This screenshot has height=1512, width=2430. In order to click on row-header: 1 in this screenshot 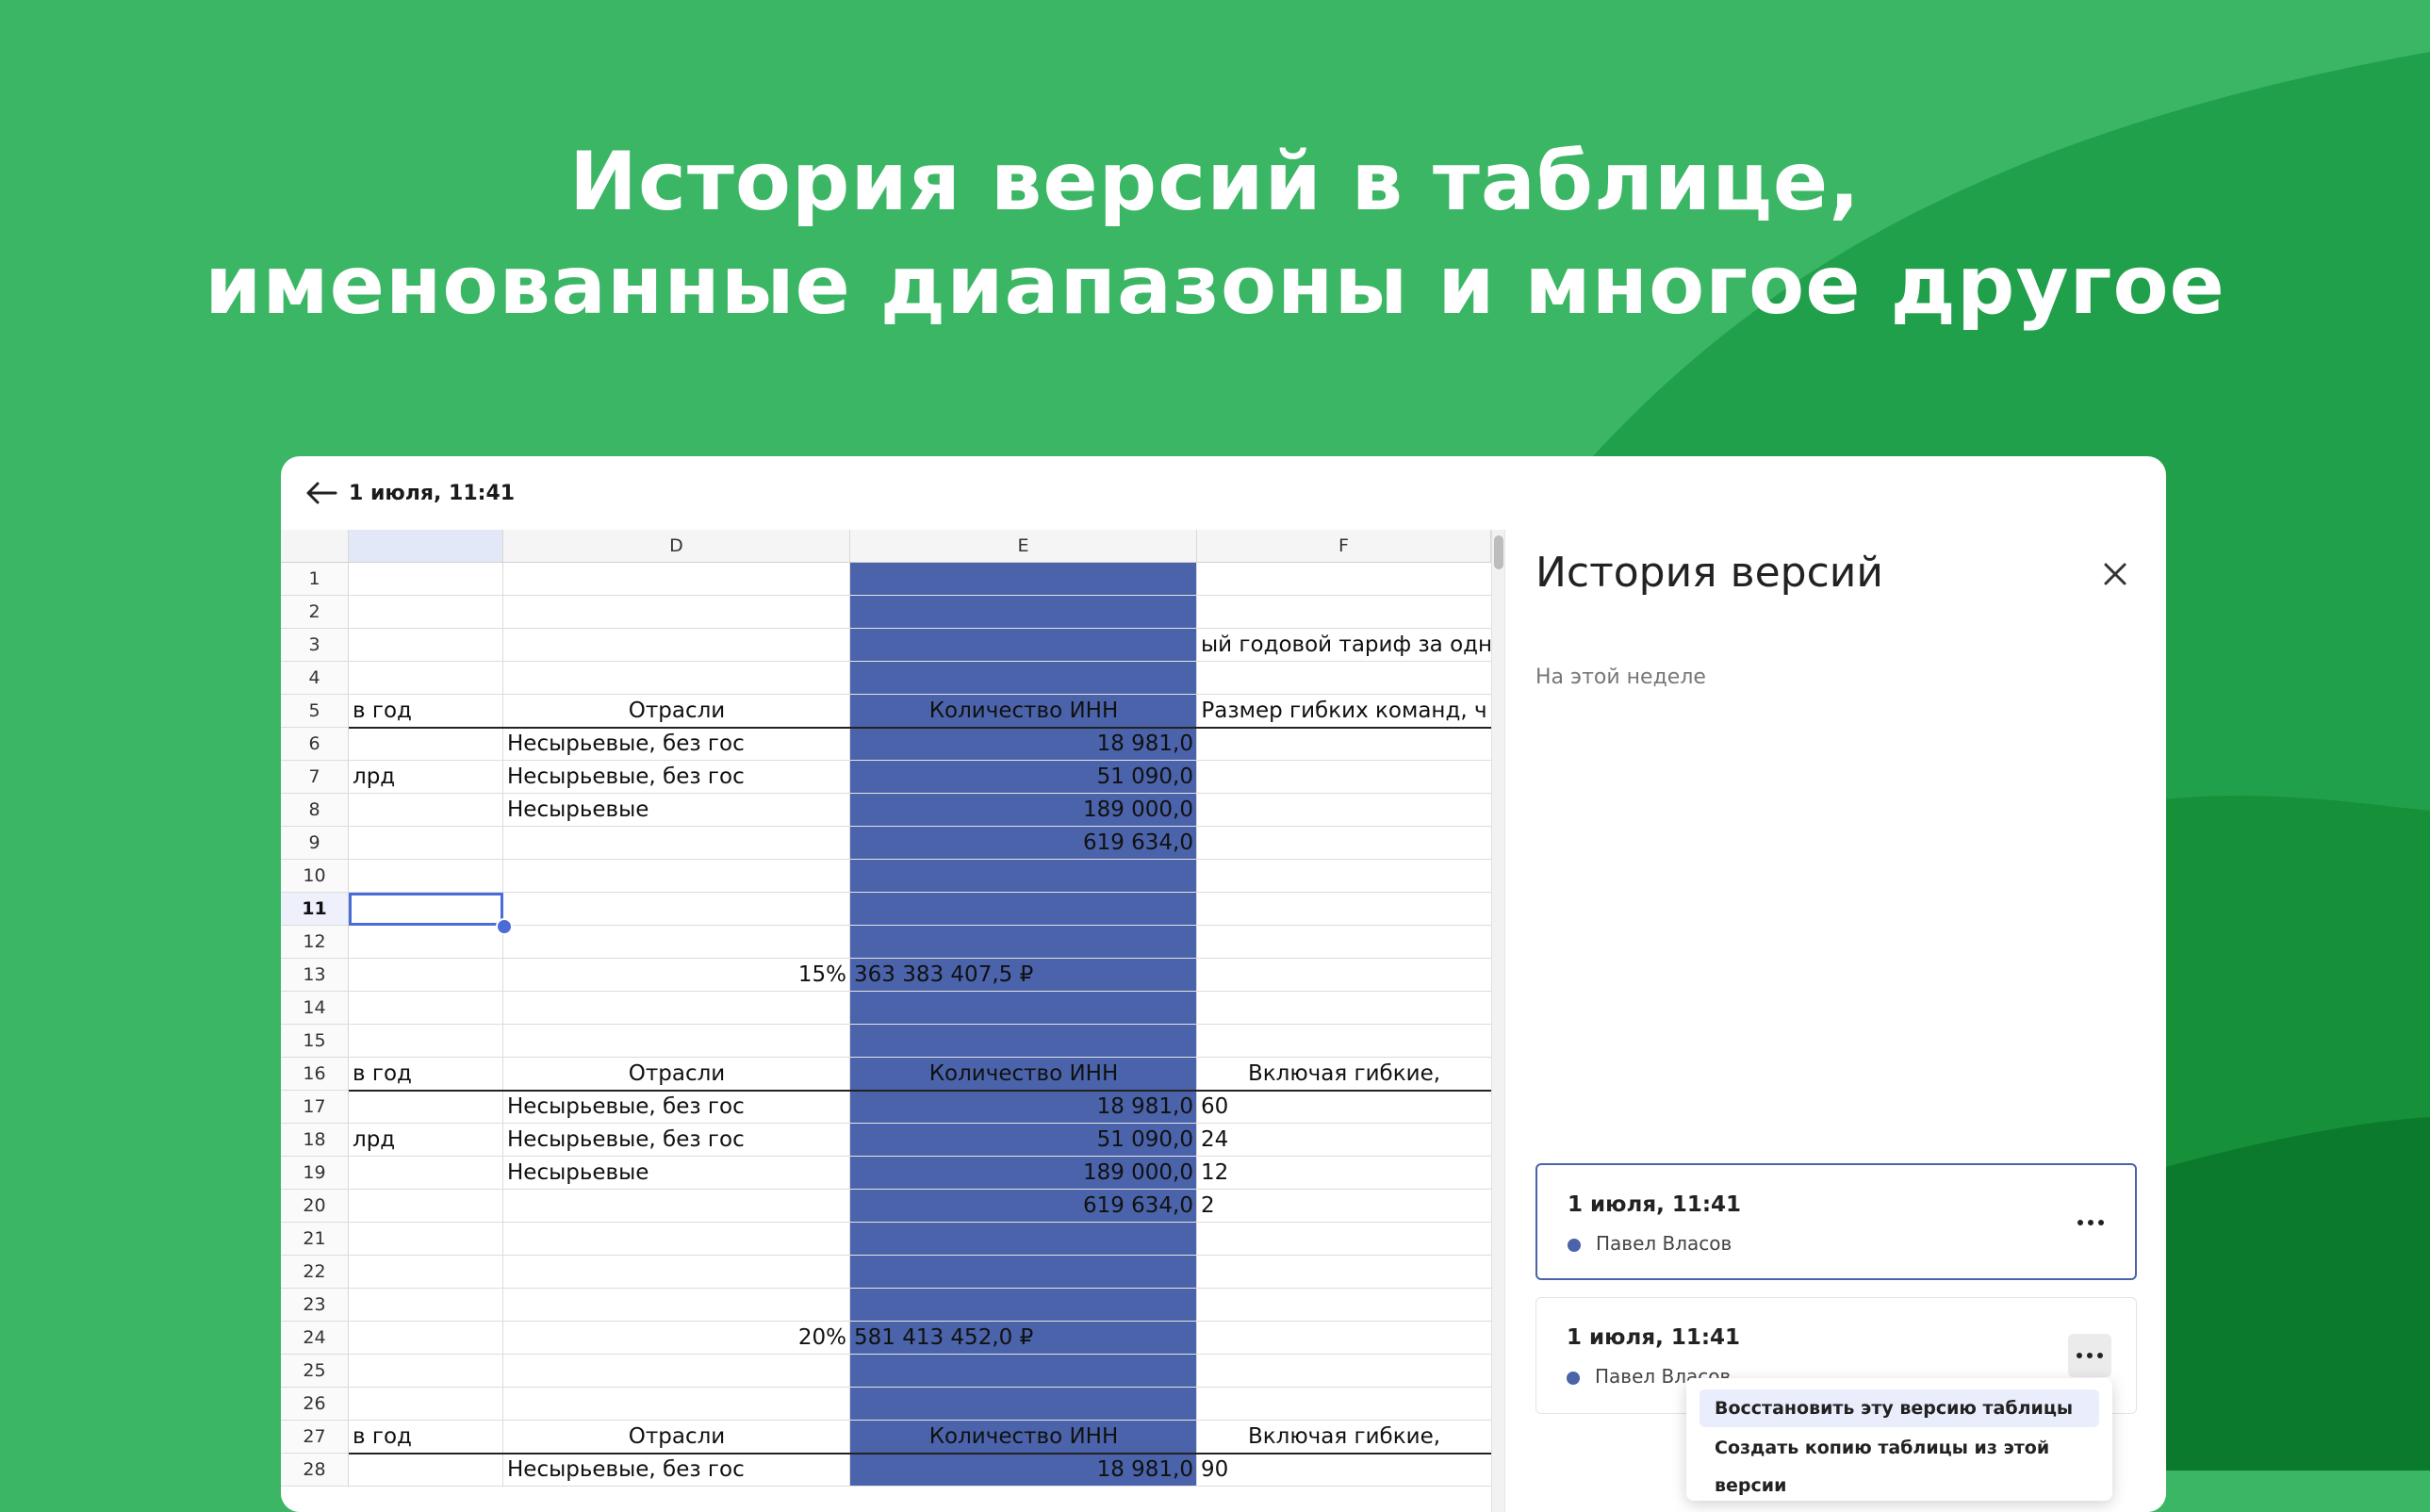, I will do `click(315, 580)`.